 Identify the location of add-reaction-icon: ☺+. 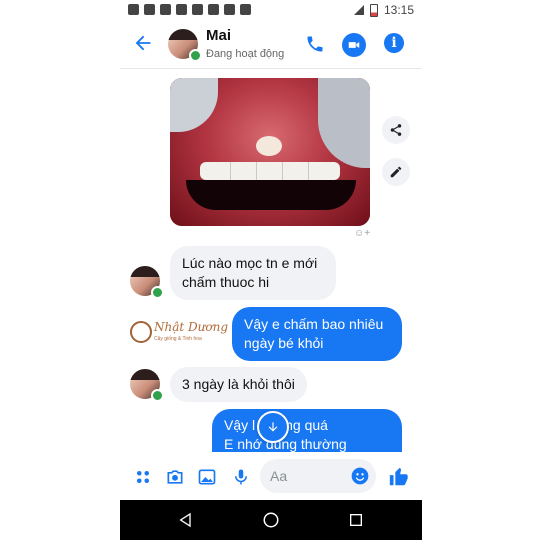
(362, 233).